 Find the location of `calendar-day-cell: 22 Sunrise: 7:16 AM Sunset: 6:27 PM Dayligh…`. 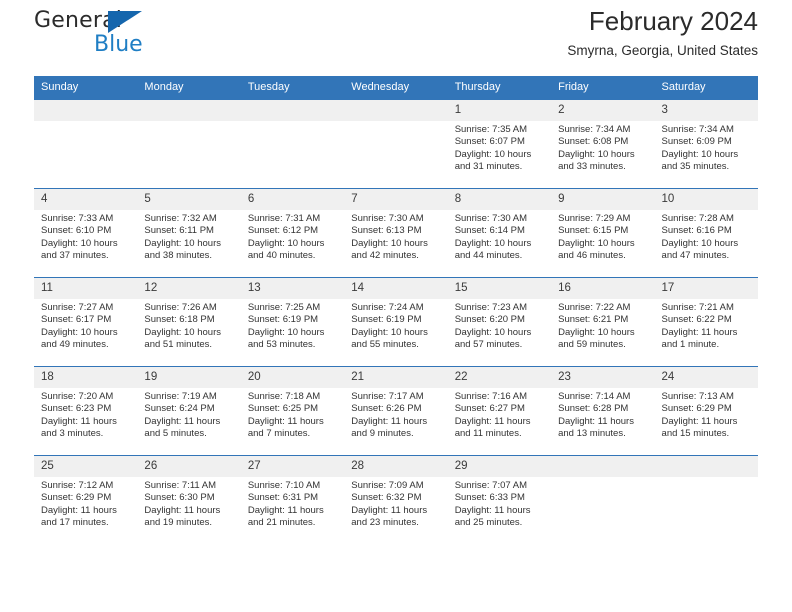

calendar-day-cell: 22 Sunrise: 7:16 AM Sunset: 6:27 PM Dayligh… is located at coordinates (499, 411).